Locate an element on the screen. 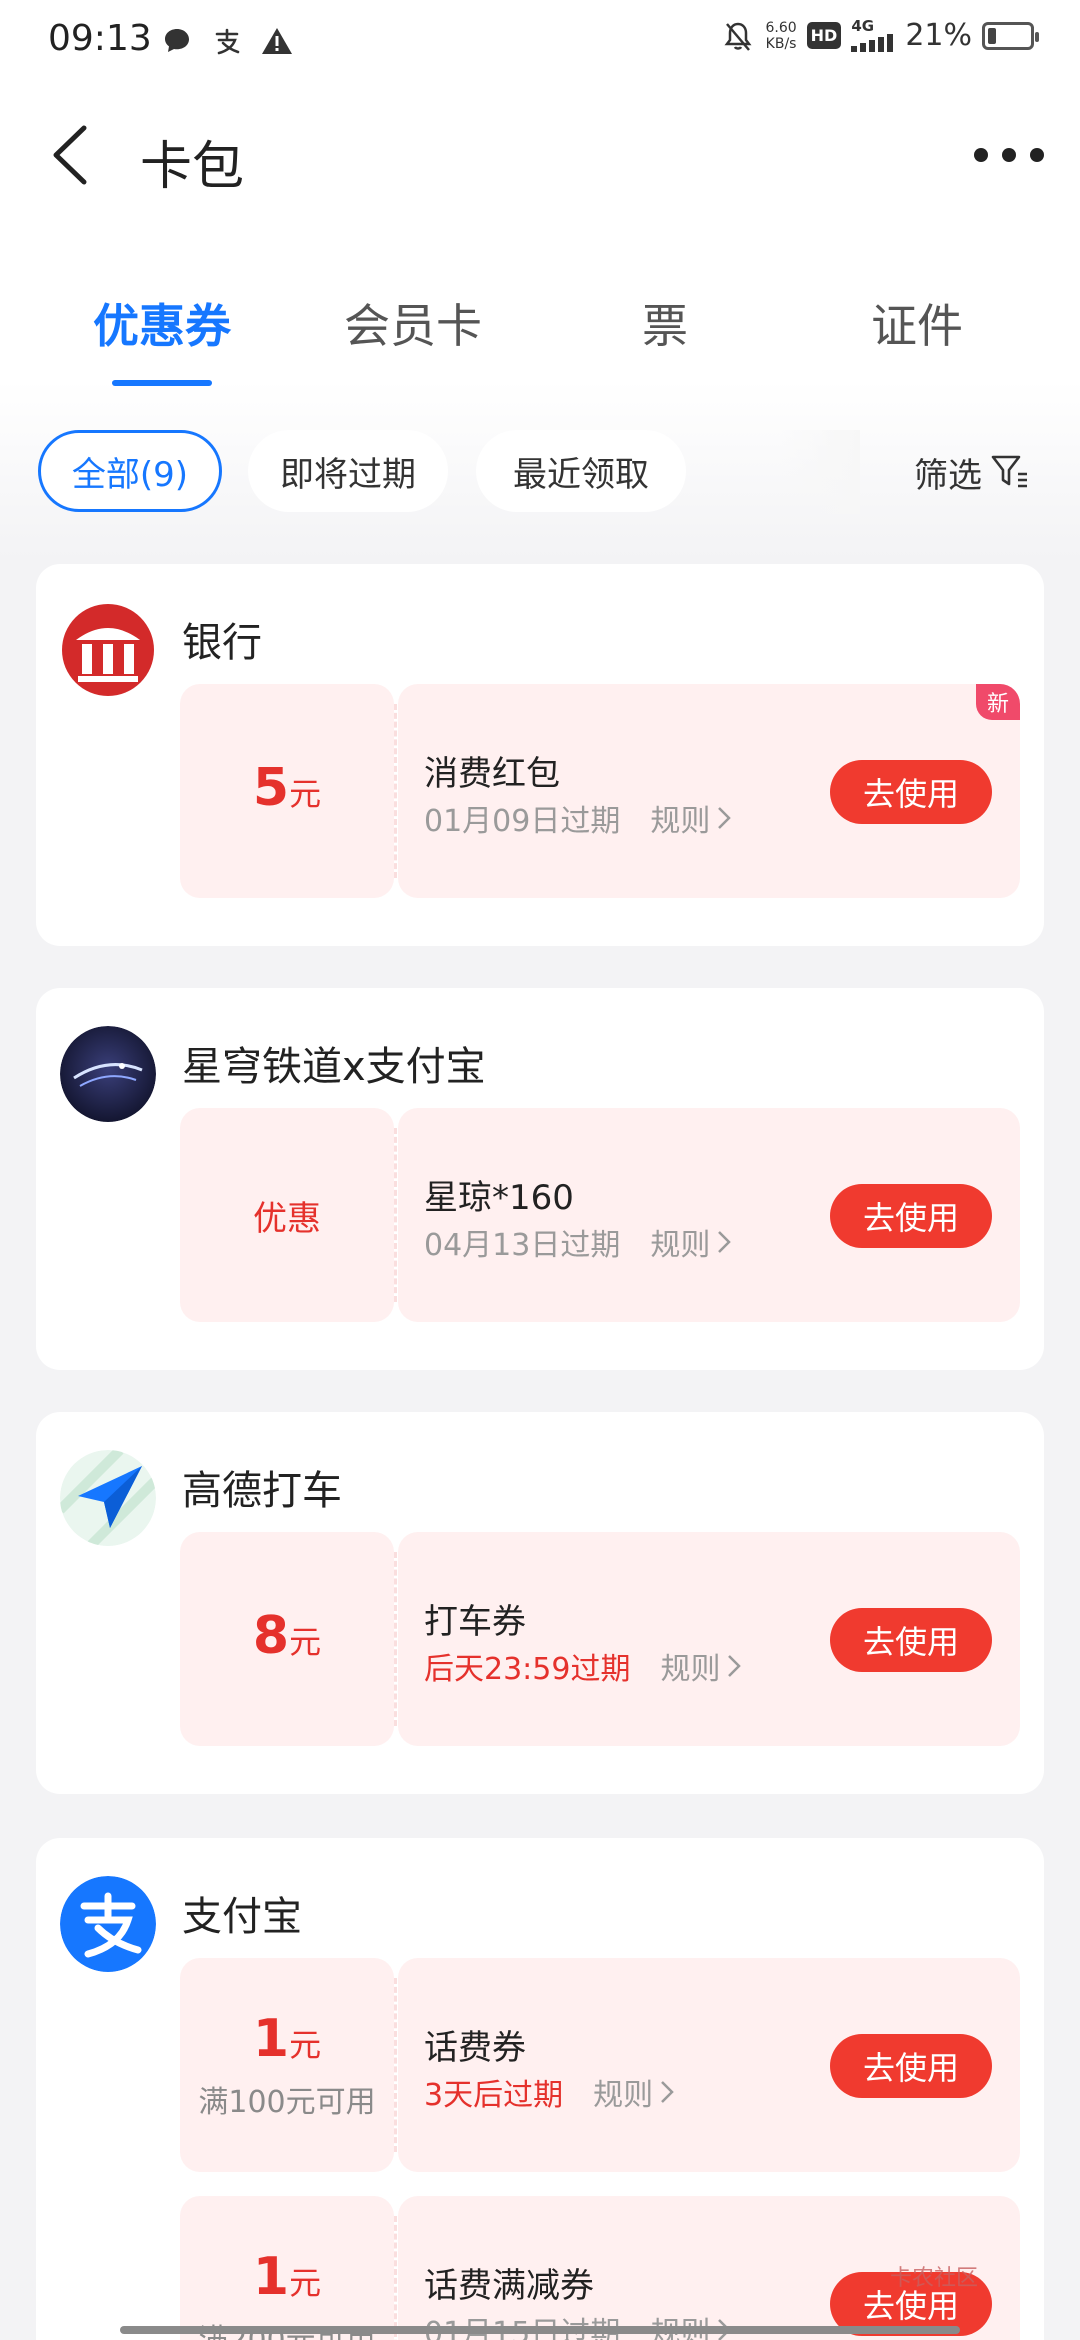 This screenshot has width=1080, height=2340. coupon-value-panel: 8元 is located at coordinates (287, 1639).